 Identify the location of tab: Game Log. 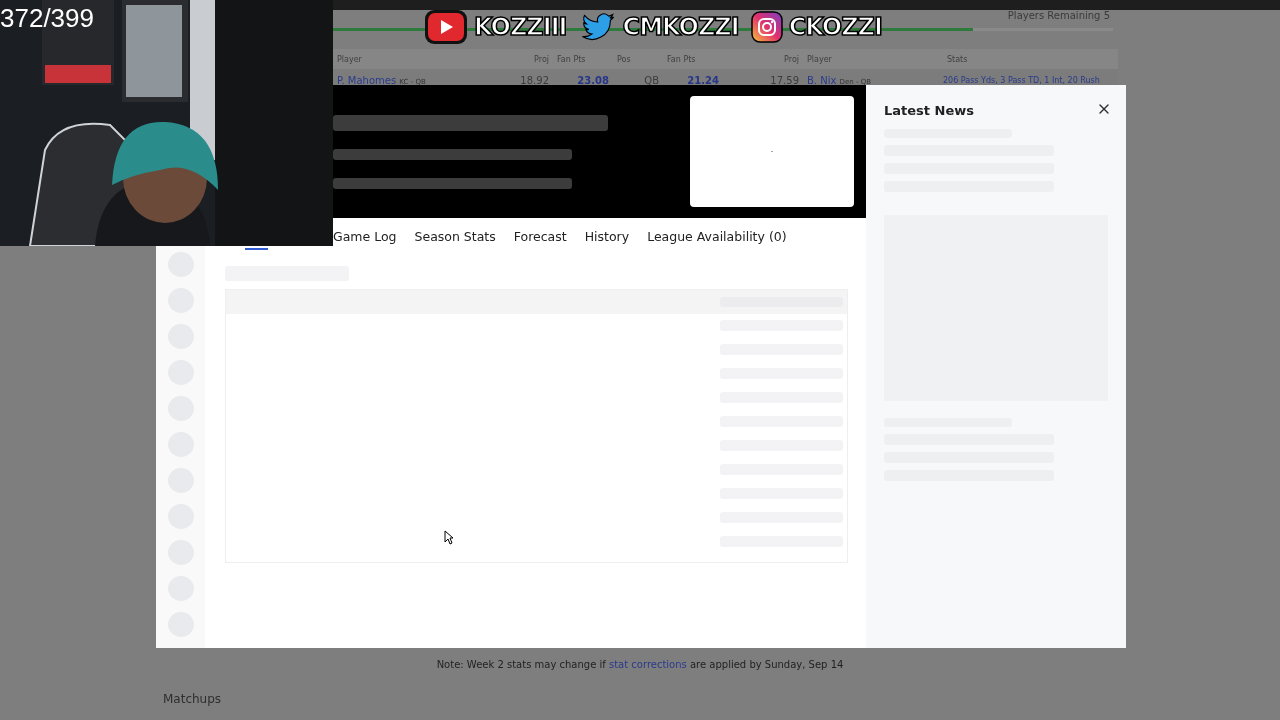
(365, 236).